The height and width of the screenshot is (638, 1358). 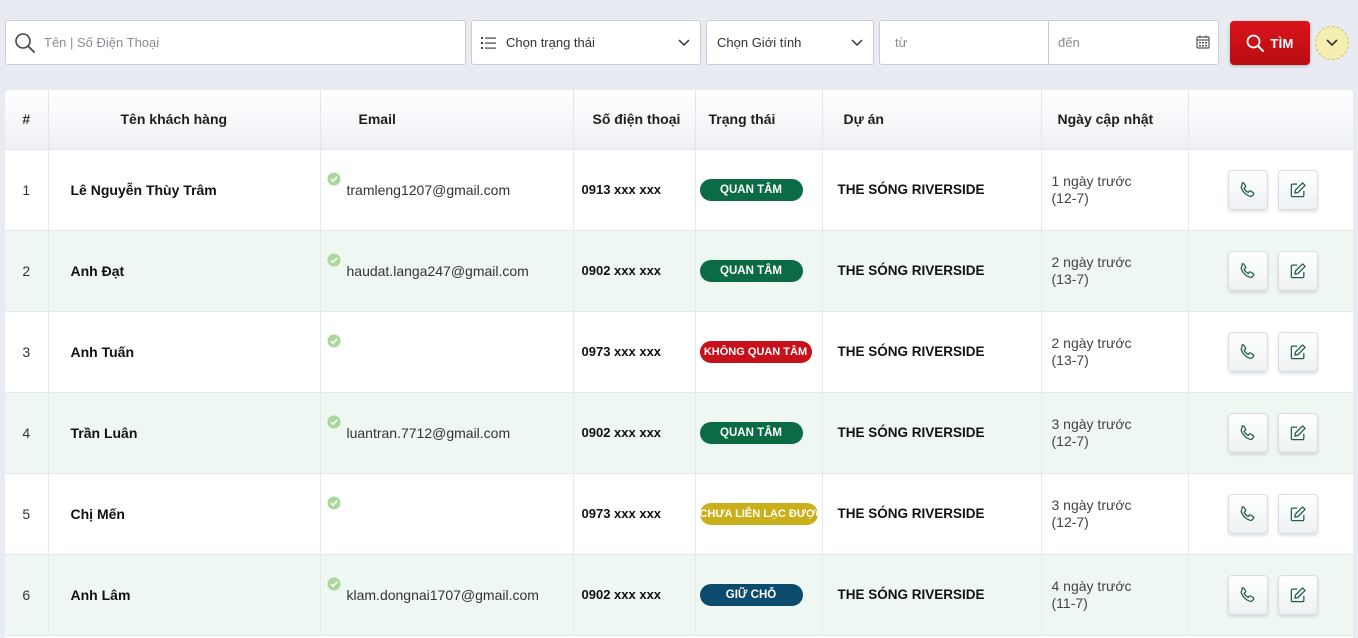 What do you see at coordinates (1091, 180) in the screenshot?
I see `updated-relative: 1 ngày trước` at bounding box center [1091, 180].